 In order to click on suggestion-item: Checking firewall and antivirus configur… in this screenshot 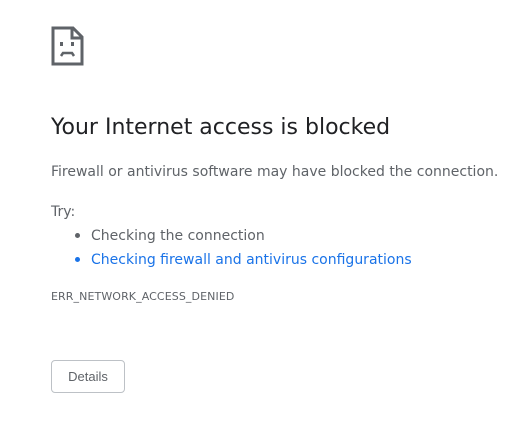, I will do `click(231, 260)`.